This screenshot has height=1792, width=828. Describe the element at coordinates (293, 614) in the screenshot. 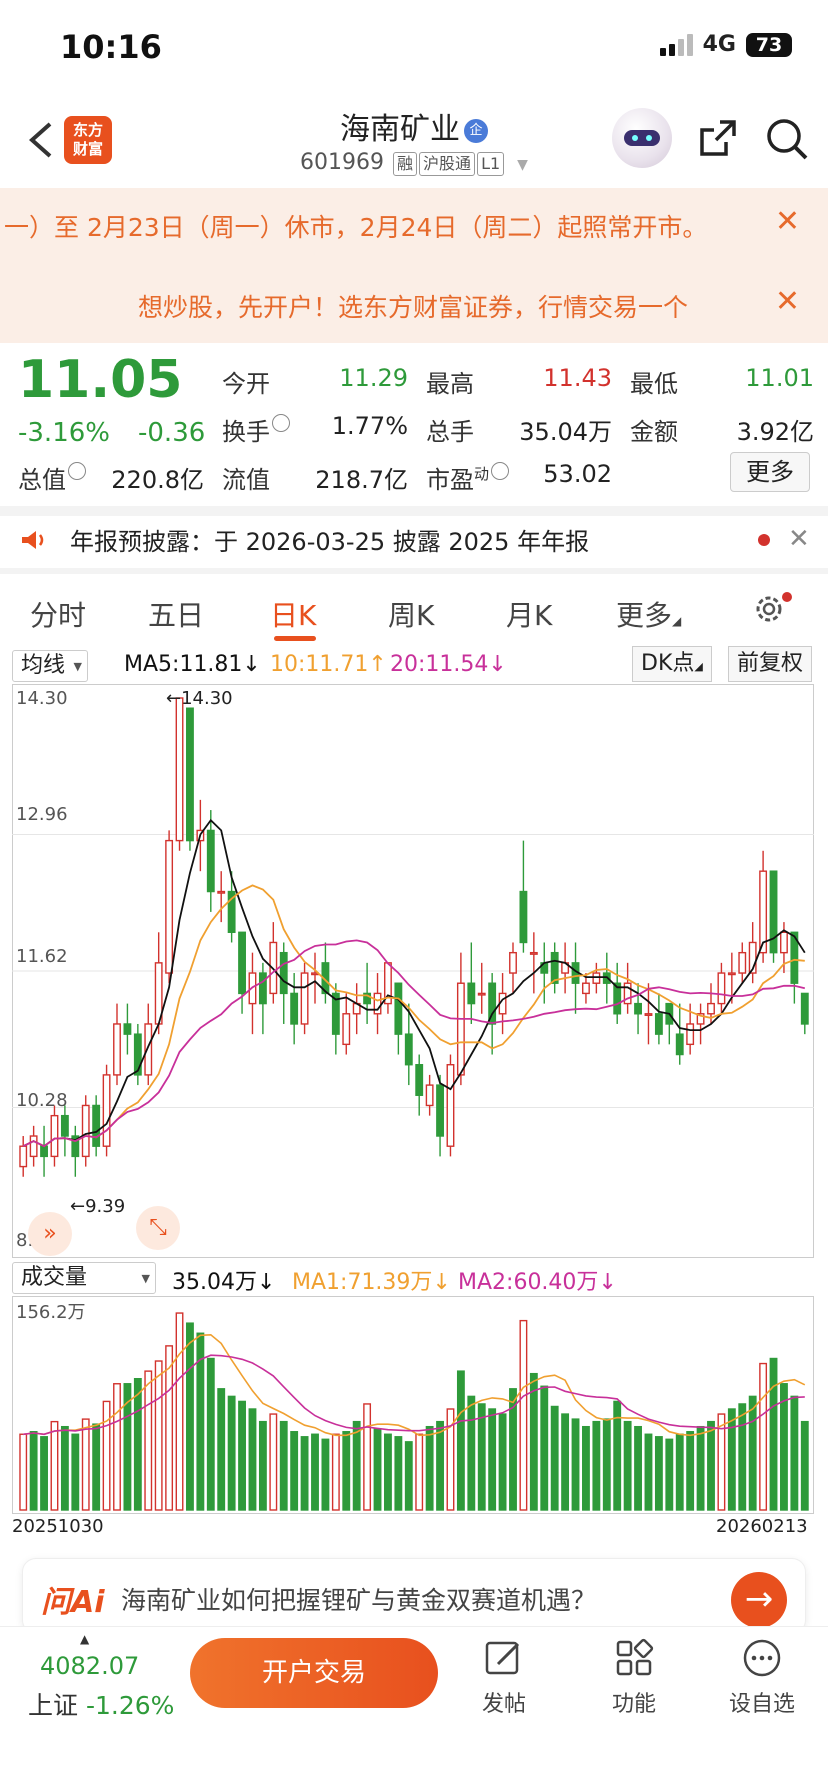

I see `tab-daily-k: 日K` at that location.